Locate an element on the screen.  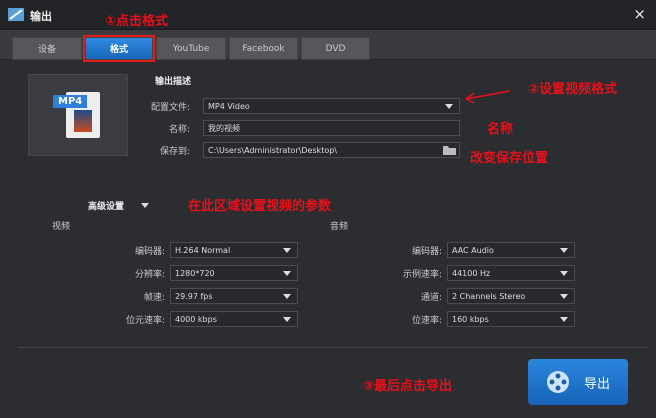
video-value: 29.97 fps is located at coordinates (194, 296).